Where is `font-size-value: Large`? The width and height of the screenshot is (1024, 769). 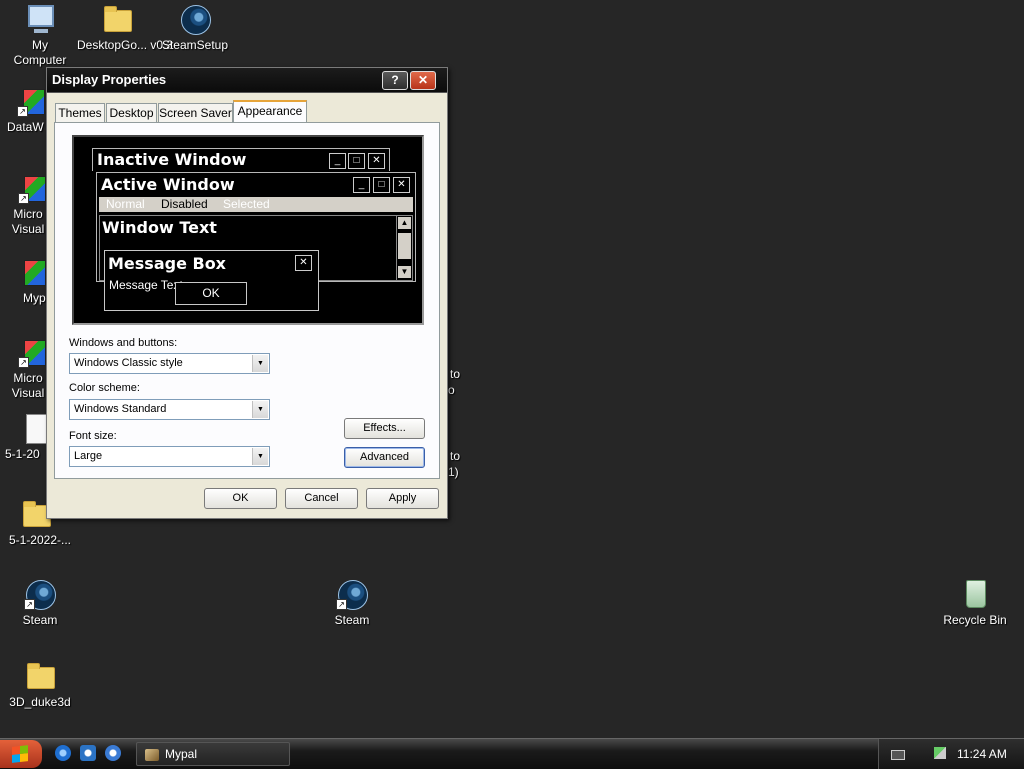 font-size-value: Large is located at coordinates (88, 456).